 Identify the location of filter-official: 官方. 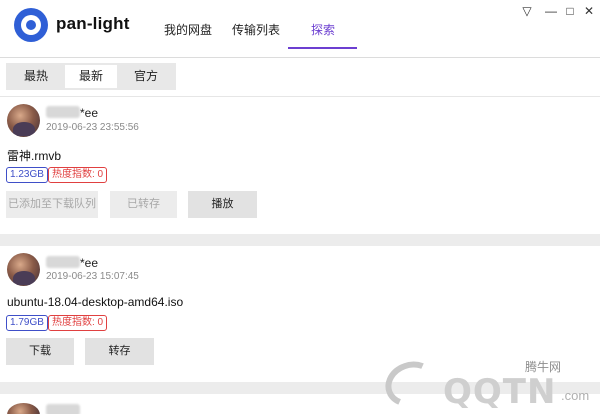
(146, 76).